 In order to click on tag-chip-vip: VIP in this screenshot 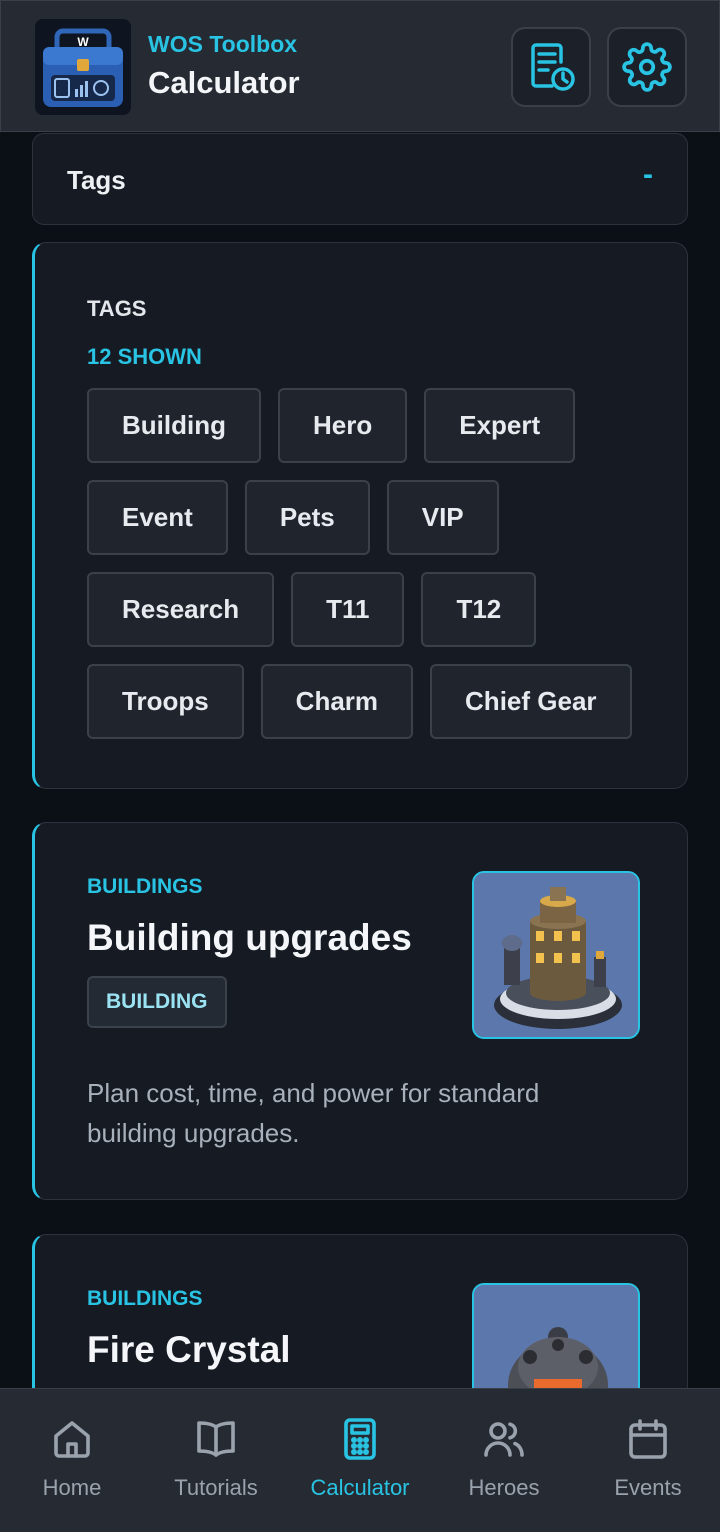, I will do `click(442, 517)`.